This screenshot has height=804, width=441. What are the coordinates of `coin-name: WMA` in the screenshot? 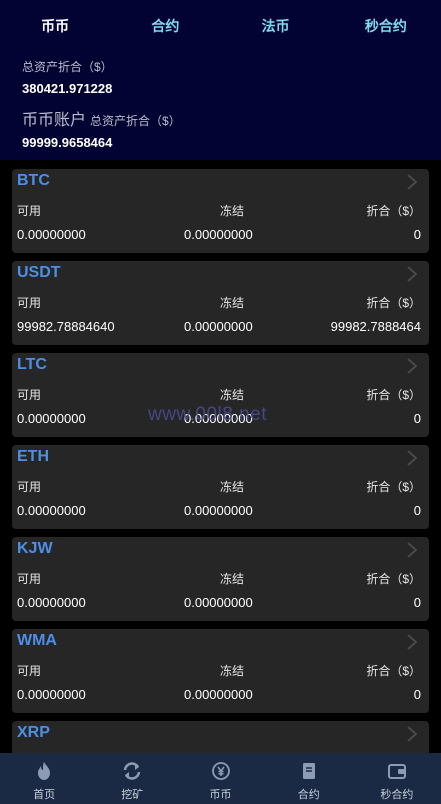 It's located at (37, 640).